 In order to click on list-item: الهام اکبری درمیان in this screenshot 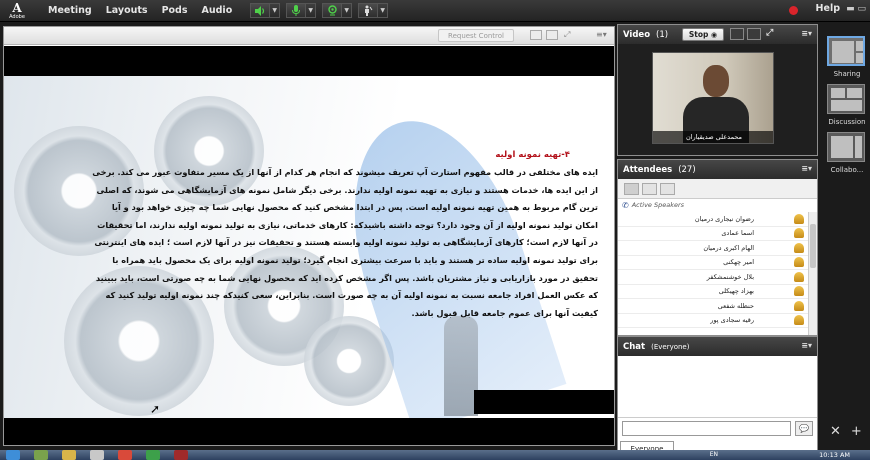, I will do `click(713, 248)`.